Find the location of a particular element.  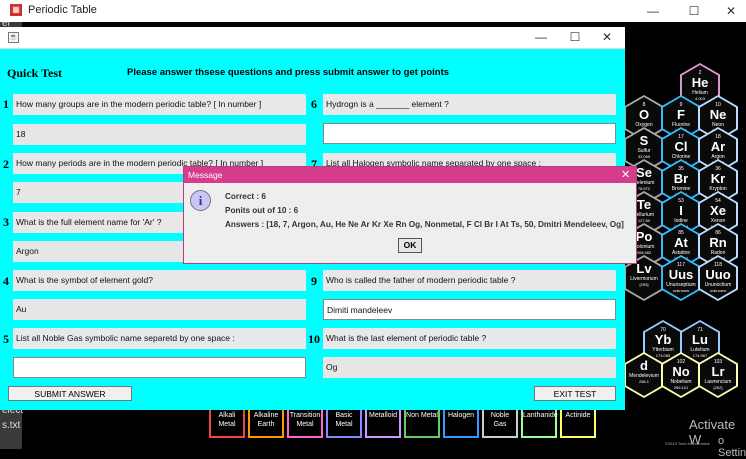

main-window-title: Periodic Table is located at coordinates (62, 10).